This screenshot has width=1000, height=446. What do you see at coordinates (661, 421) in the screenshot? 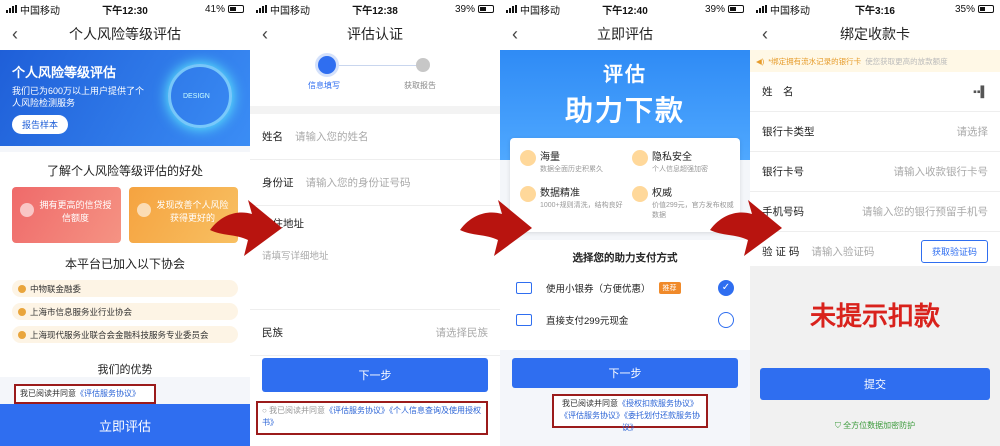
I see `repay-agreement-link: 《委托划付还款服务协议》` at bounding box center [661, 421].